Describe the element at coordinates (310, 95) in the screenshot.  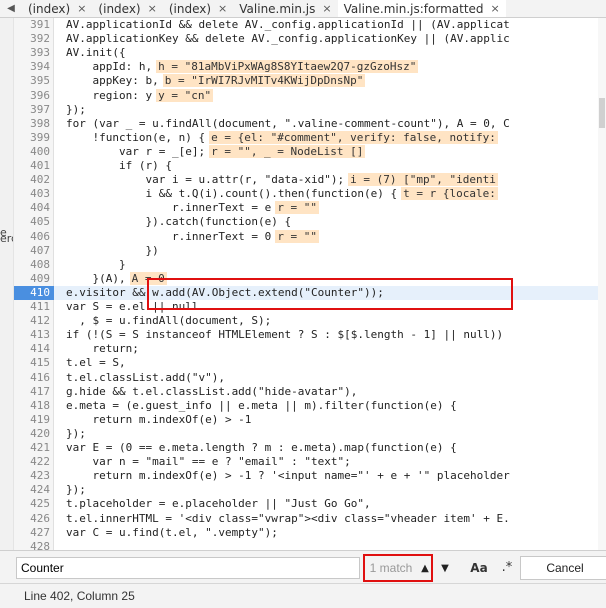
I see `code-line: 396 region: yy = "cn"` at that location.